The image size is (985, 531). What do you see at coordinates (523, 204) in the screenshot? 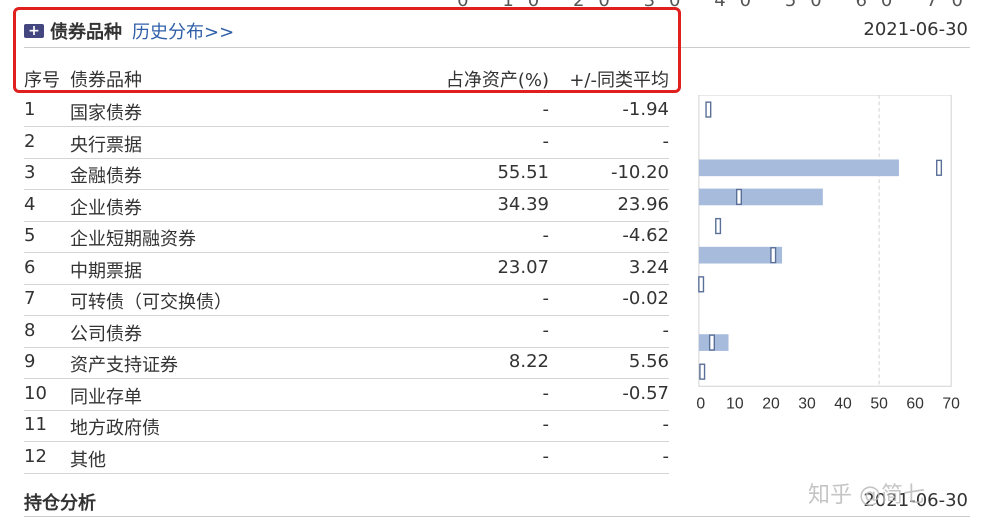
I see `row-net-asset-pct: 34.39` at bounding box center [523, 204].